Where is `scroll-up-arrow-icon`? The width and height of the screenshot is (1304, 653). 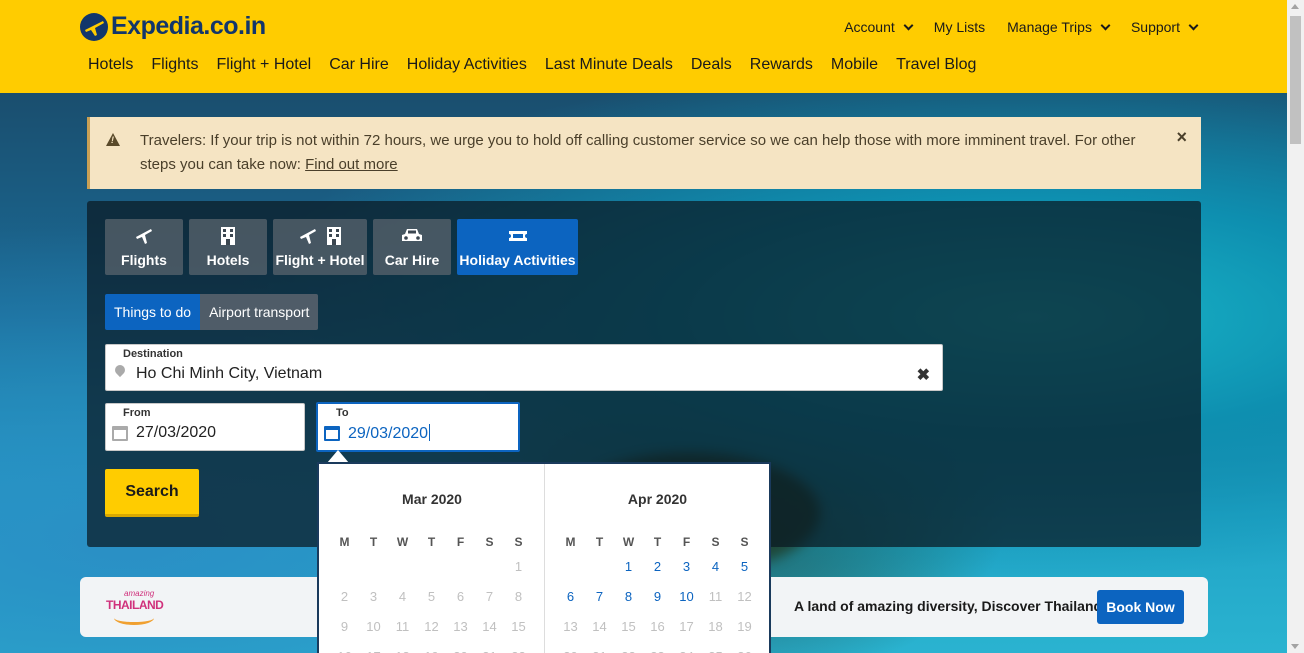
scroll-up-arrow-icon is located at coordinates (1295, 6).